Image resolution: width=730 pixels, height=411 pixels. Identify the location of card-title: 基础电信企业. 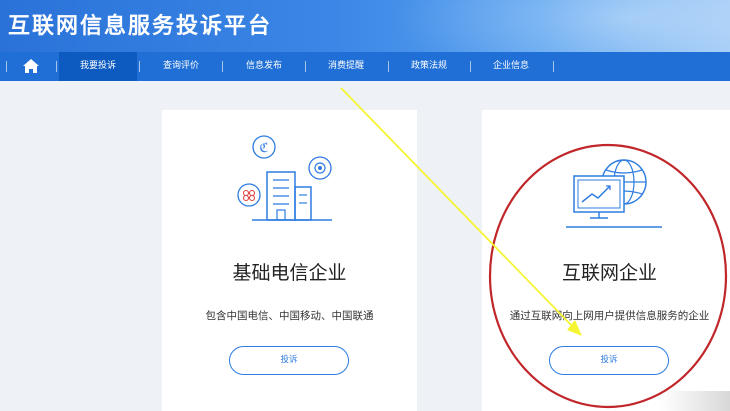
(289, 273).